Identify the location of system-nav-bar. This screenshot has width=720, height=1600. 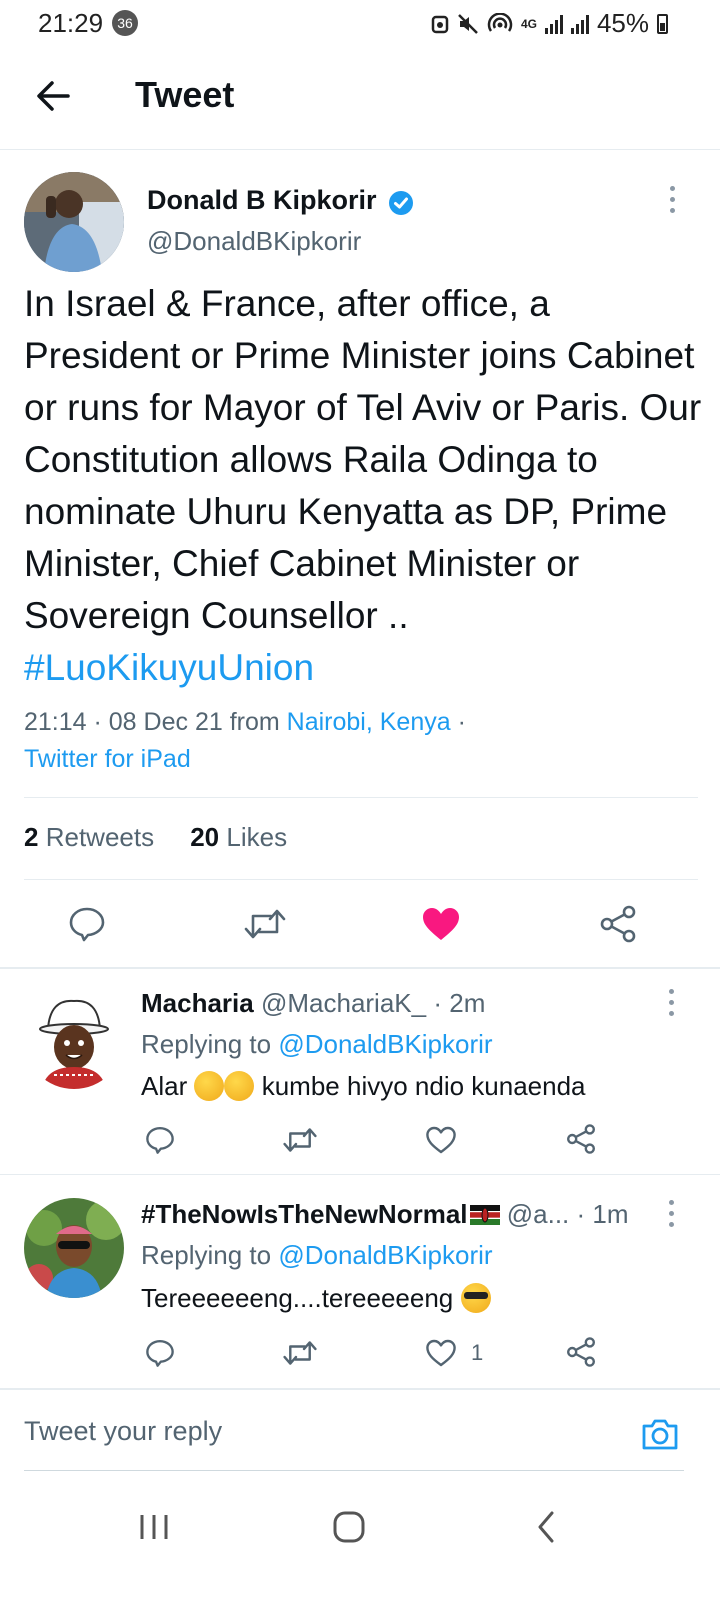
(360, 1545).